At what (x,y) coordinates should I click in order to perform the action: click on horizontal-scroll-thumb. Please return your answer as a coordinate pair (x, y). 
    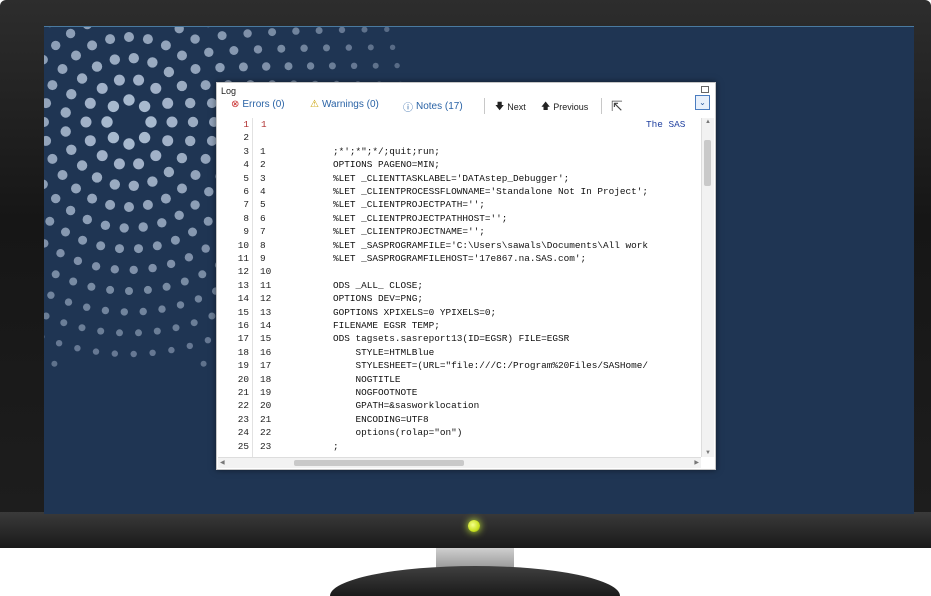
    Looking at the image, I should click on (379, 463).